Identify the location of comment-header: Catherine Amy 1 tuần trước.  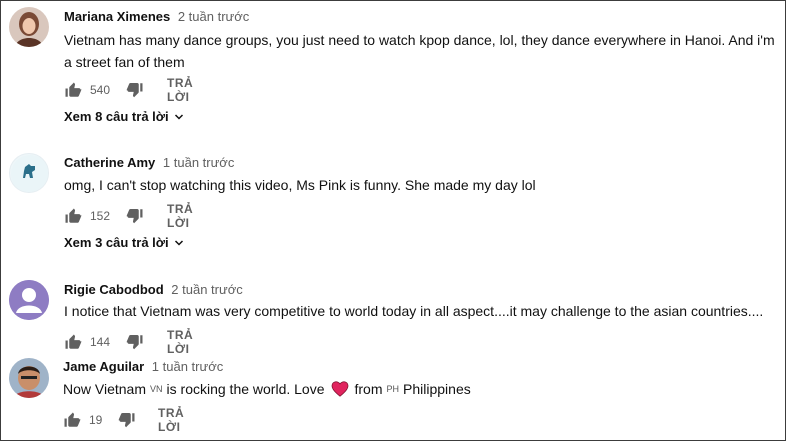
(149, 162).